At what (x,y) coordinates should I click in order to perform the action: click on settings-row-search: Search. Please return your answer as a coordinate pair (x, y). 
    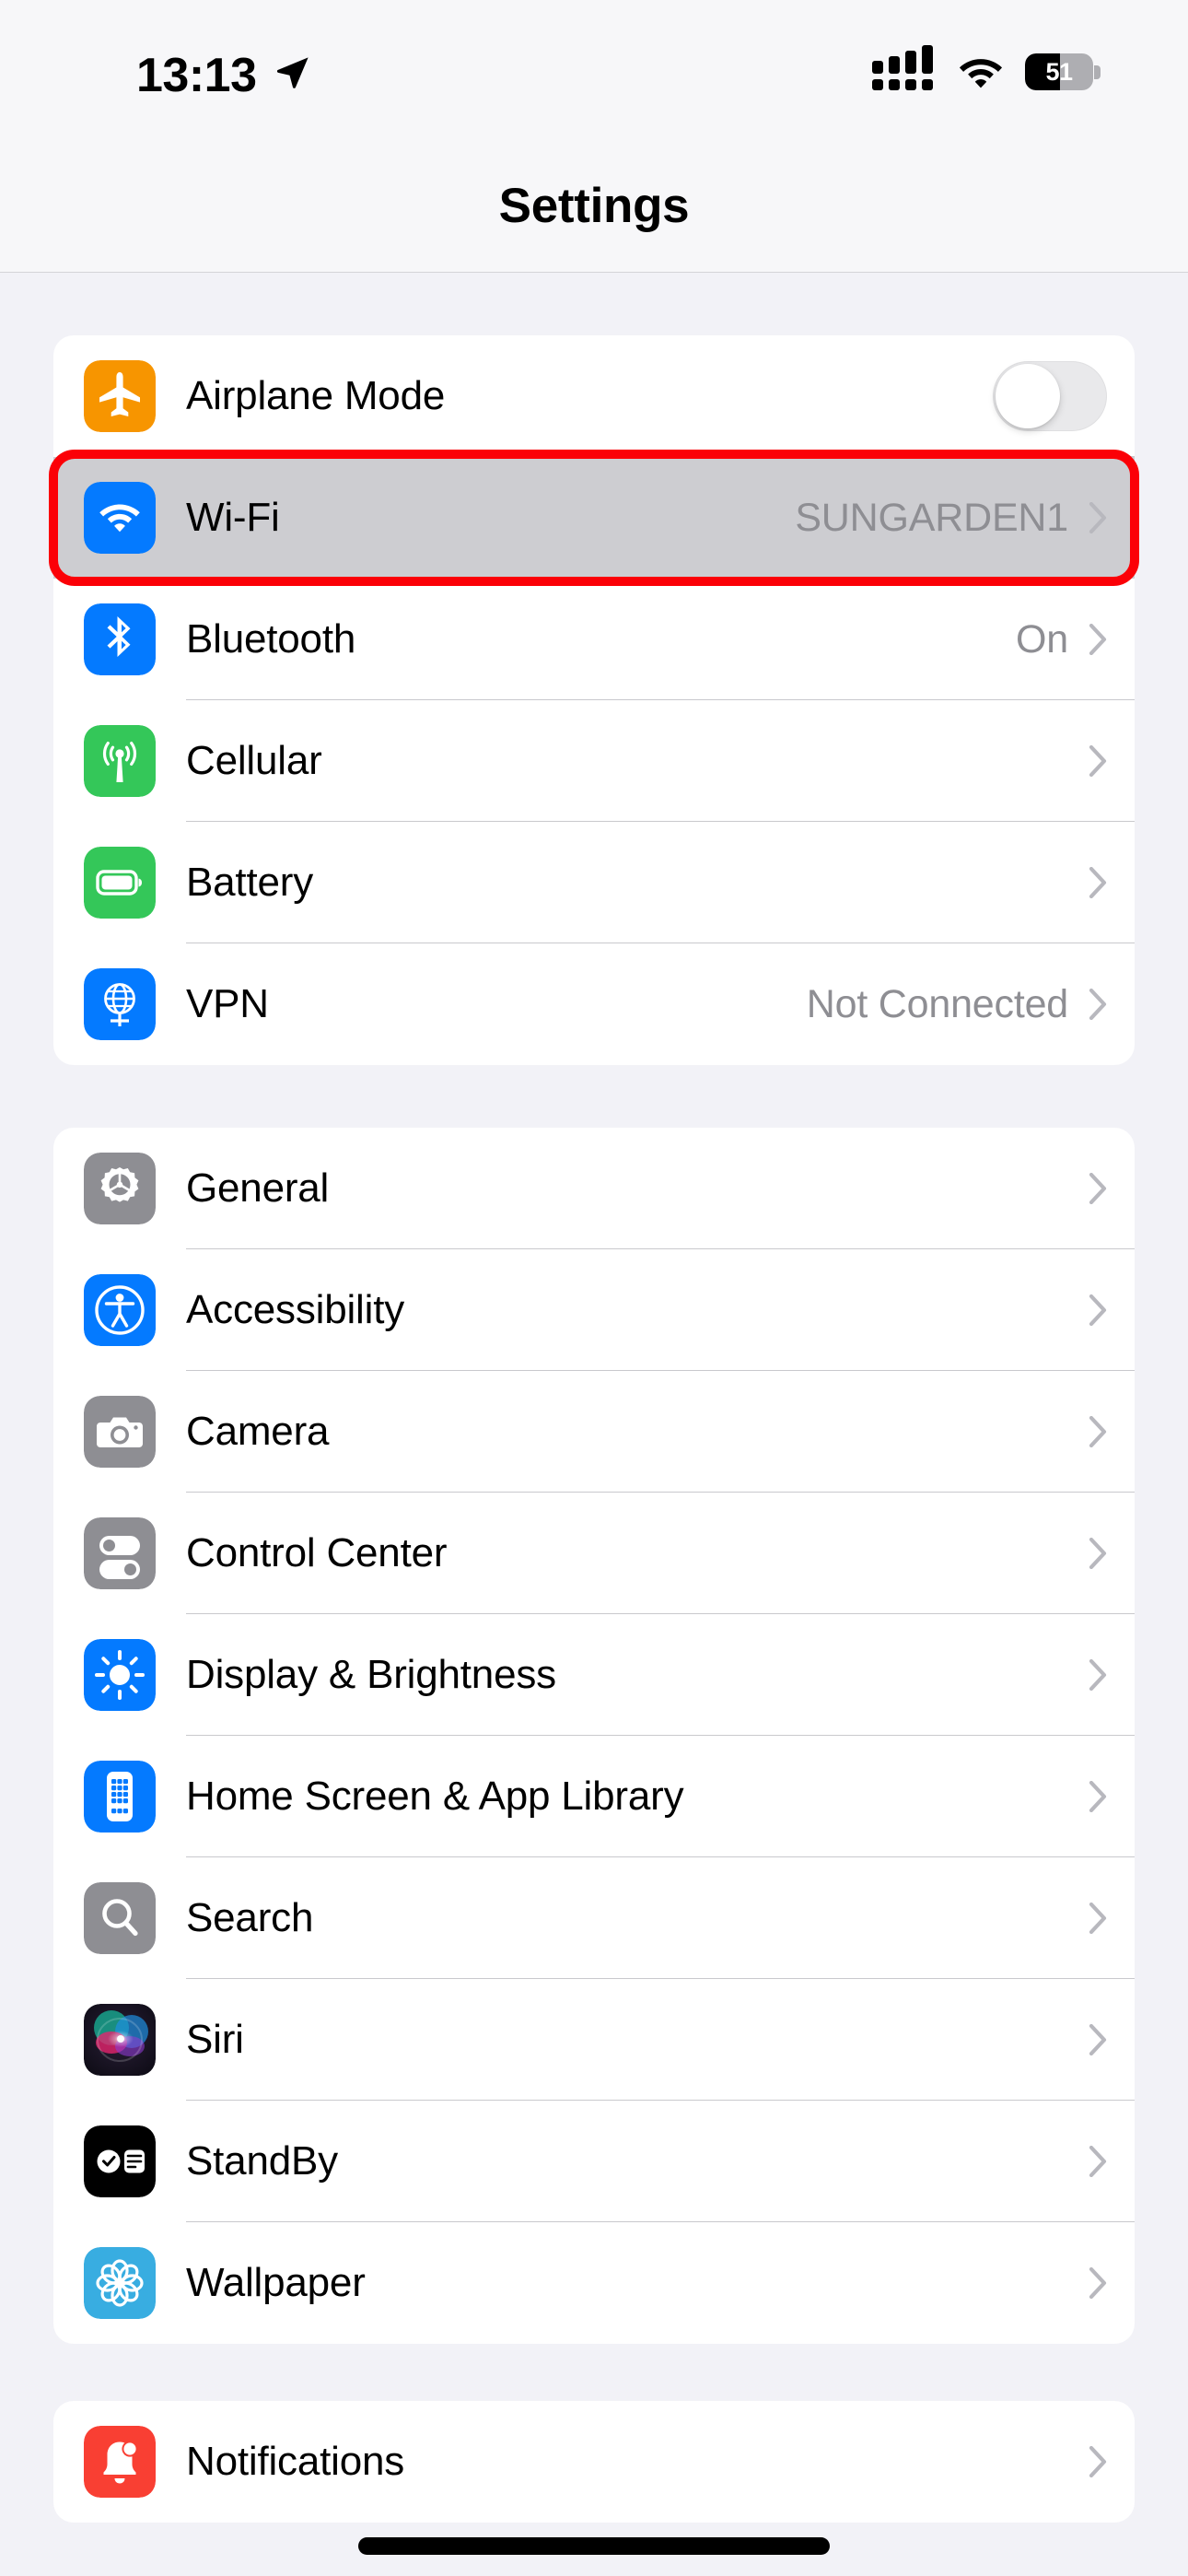
    Looking at the image, I should click on (594, 1918).